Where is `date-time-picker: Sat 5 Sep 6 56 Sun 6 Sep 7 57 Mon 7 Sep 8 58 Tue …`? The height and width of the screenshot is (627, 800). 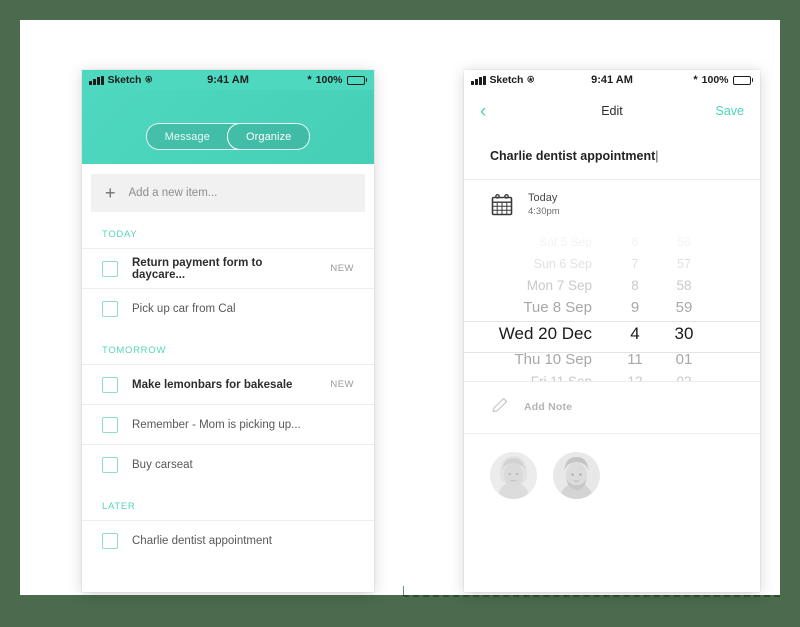
date-time-picker: Sat 5 Sep 6 56 Sun 6 Sep 7 57 Mon 7 Sep 8 58 Tue … is located at coordinates (612, 305).